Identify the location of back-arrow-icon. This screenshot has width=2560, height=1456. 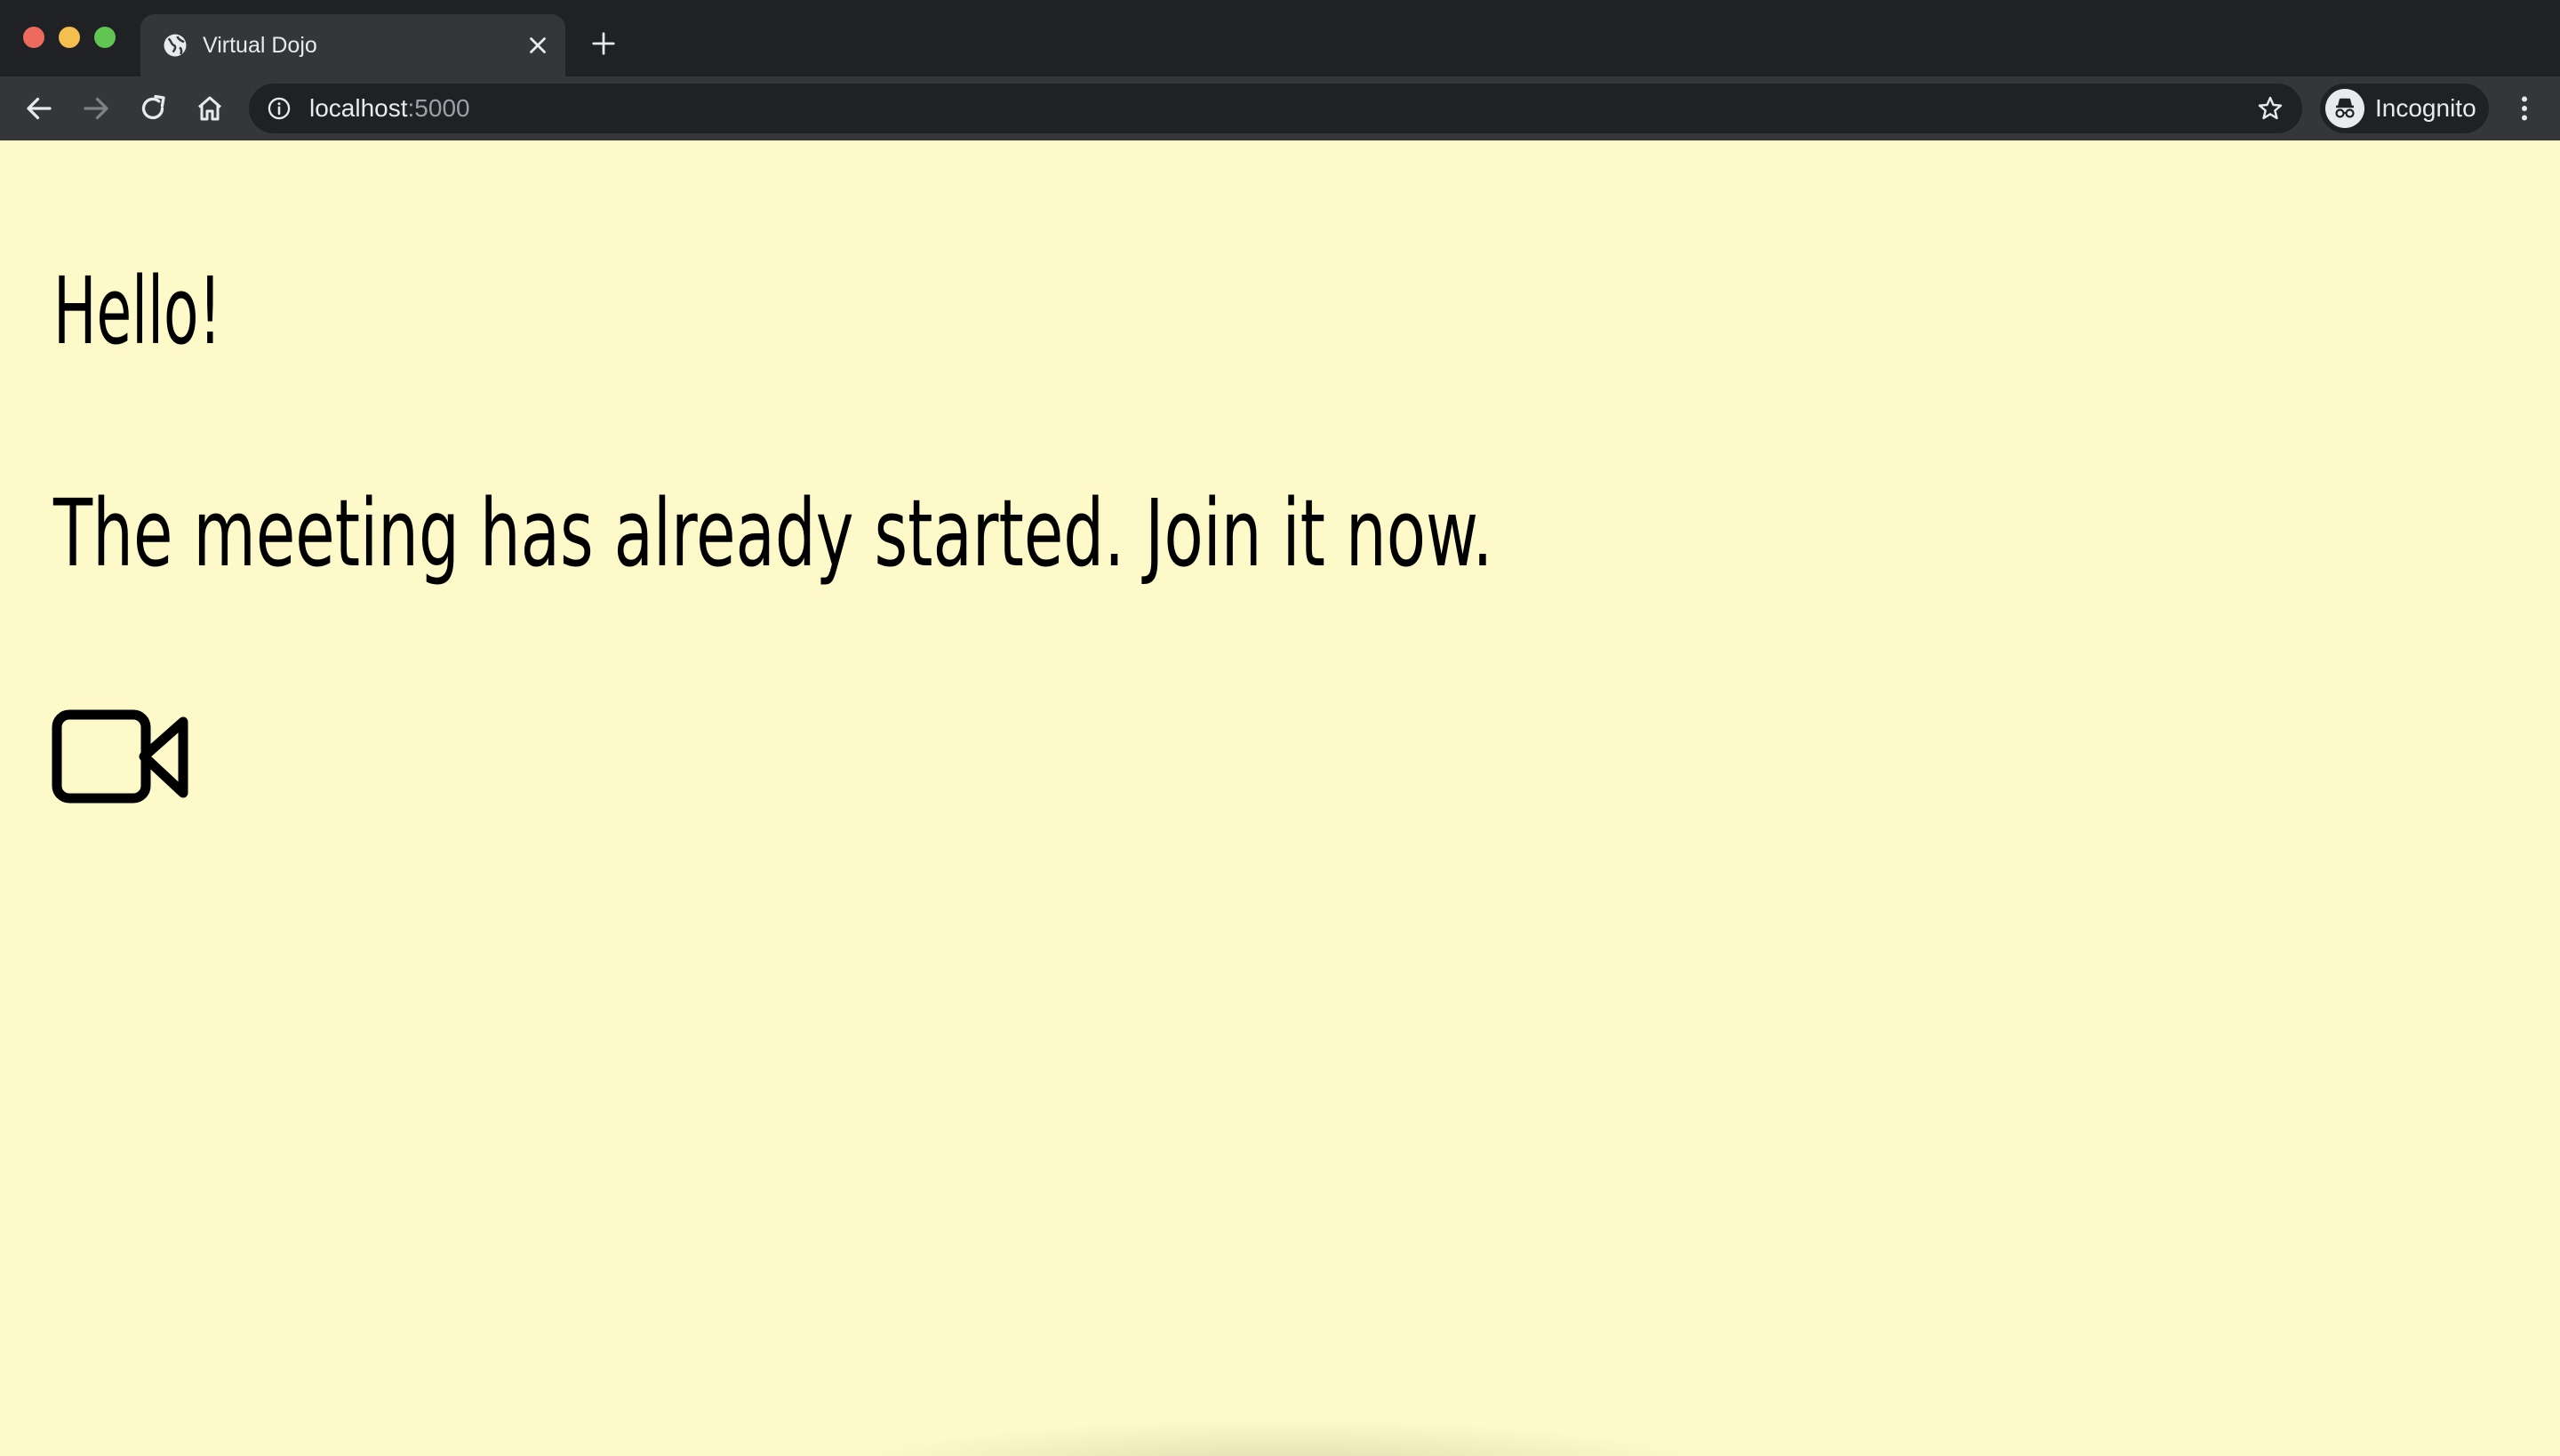
(39, 108).